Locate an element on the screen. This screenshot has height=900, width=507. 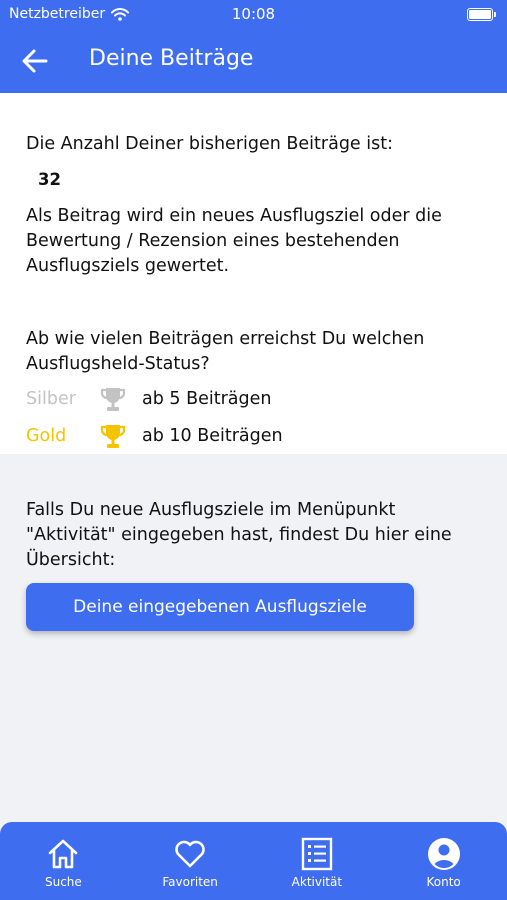
tab-label-konto: Konto is located at coordinates (443, 882).